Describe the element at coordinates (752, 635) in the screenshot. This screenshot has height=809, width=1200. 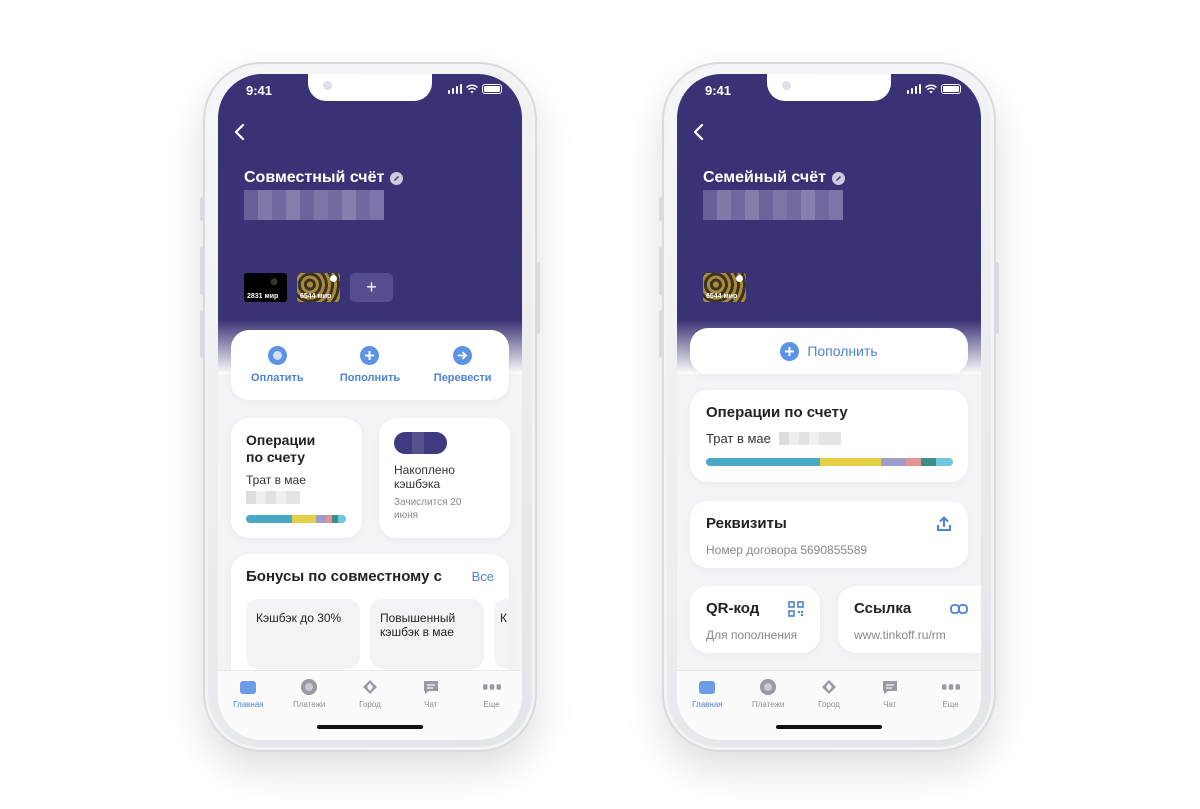
I see `qr-subtitle: Для пополнения` at that location.